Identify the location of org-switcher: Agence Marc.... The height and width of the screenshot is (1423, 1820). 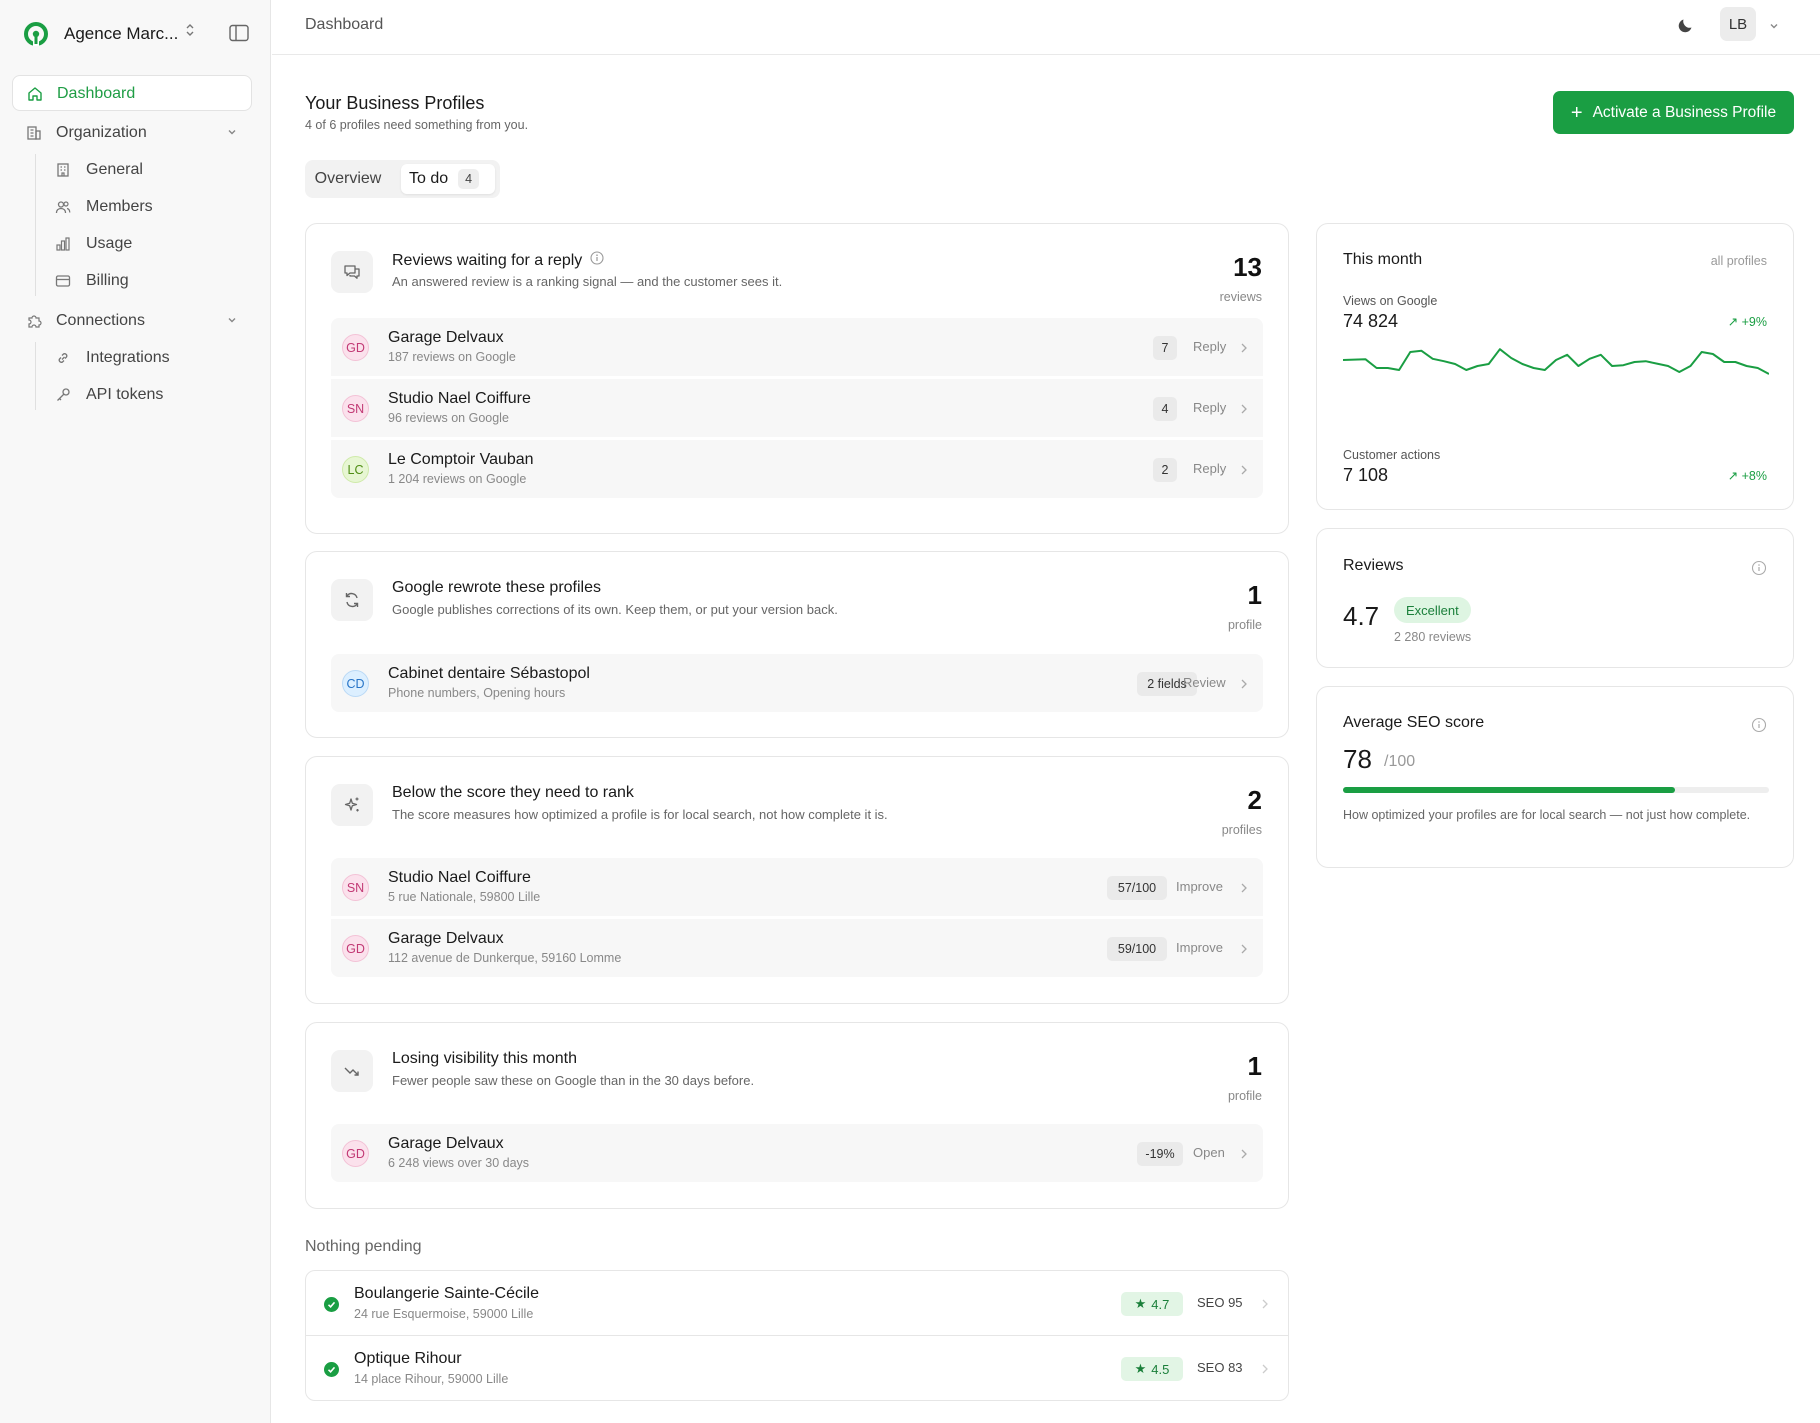
(137, 34).